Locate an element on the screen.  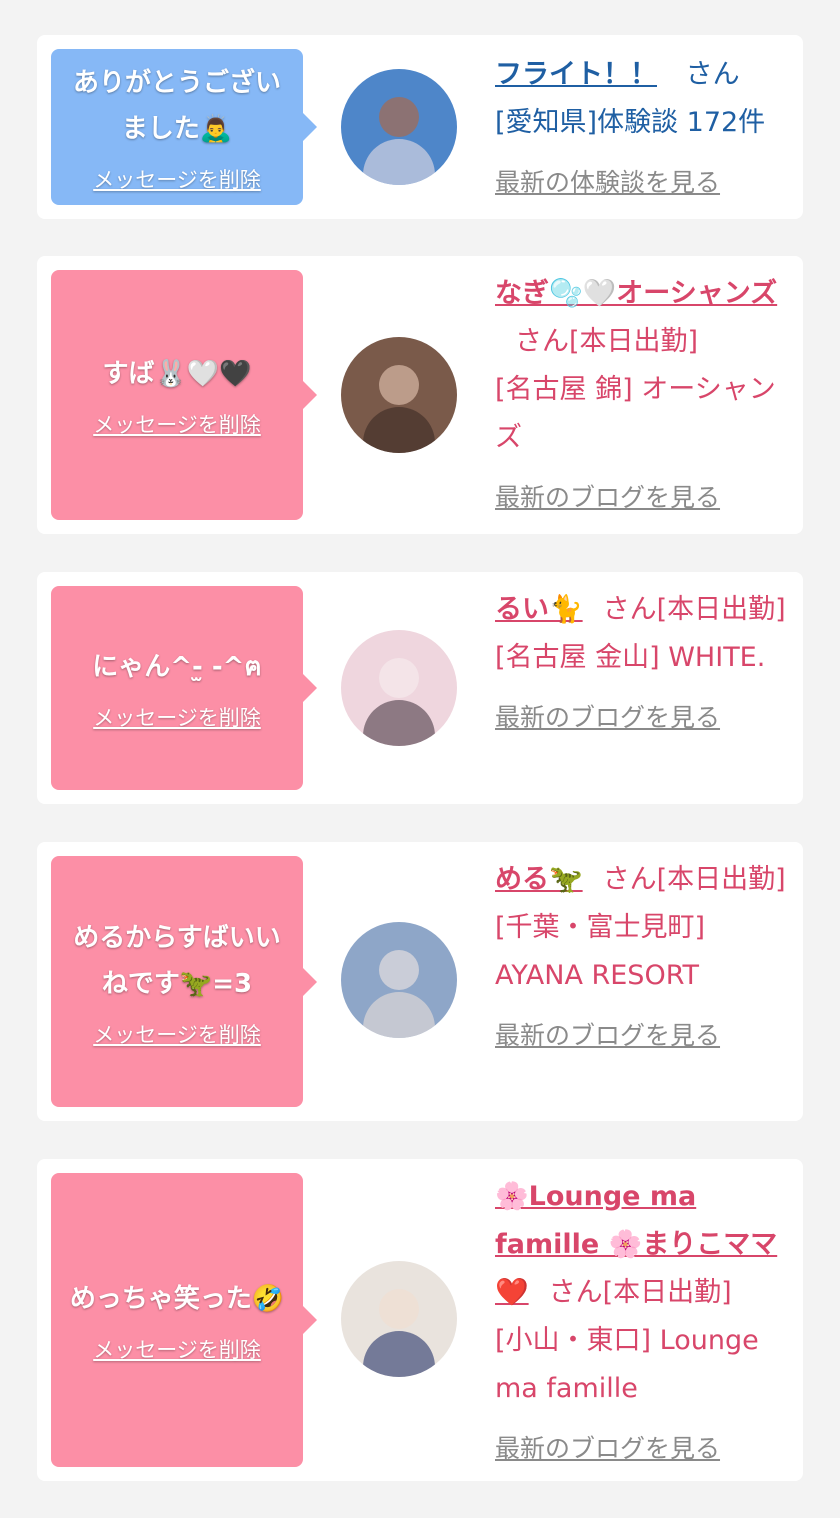
user-name-link: フライト！！ is located at coordinates (576, 74).